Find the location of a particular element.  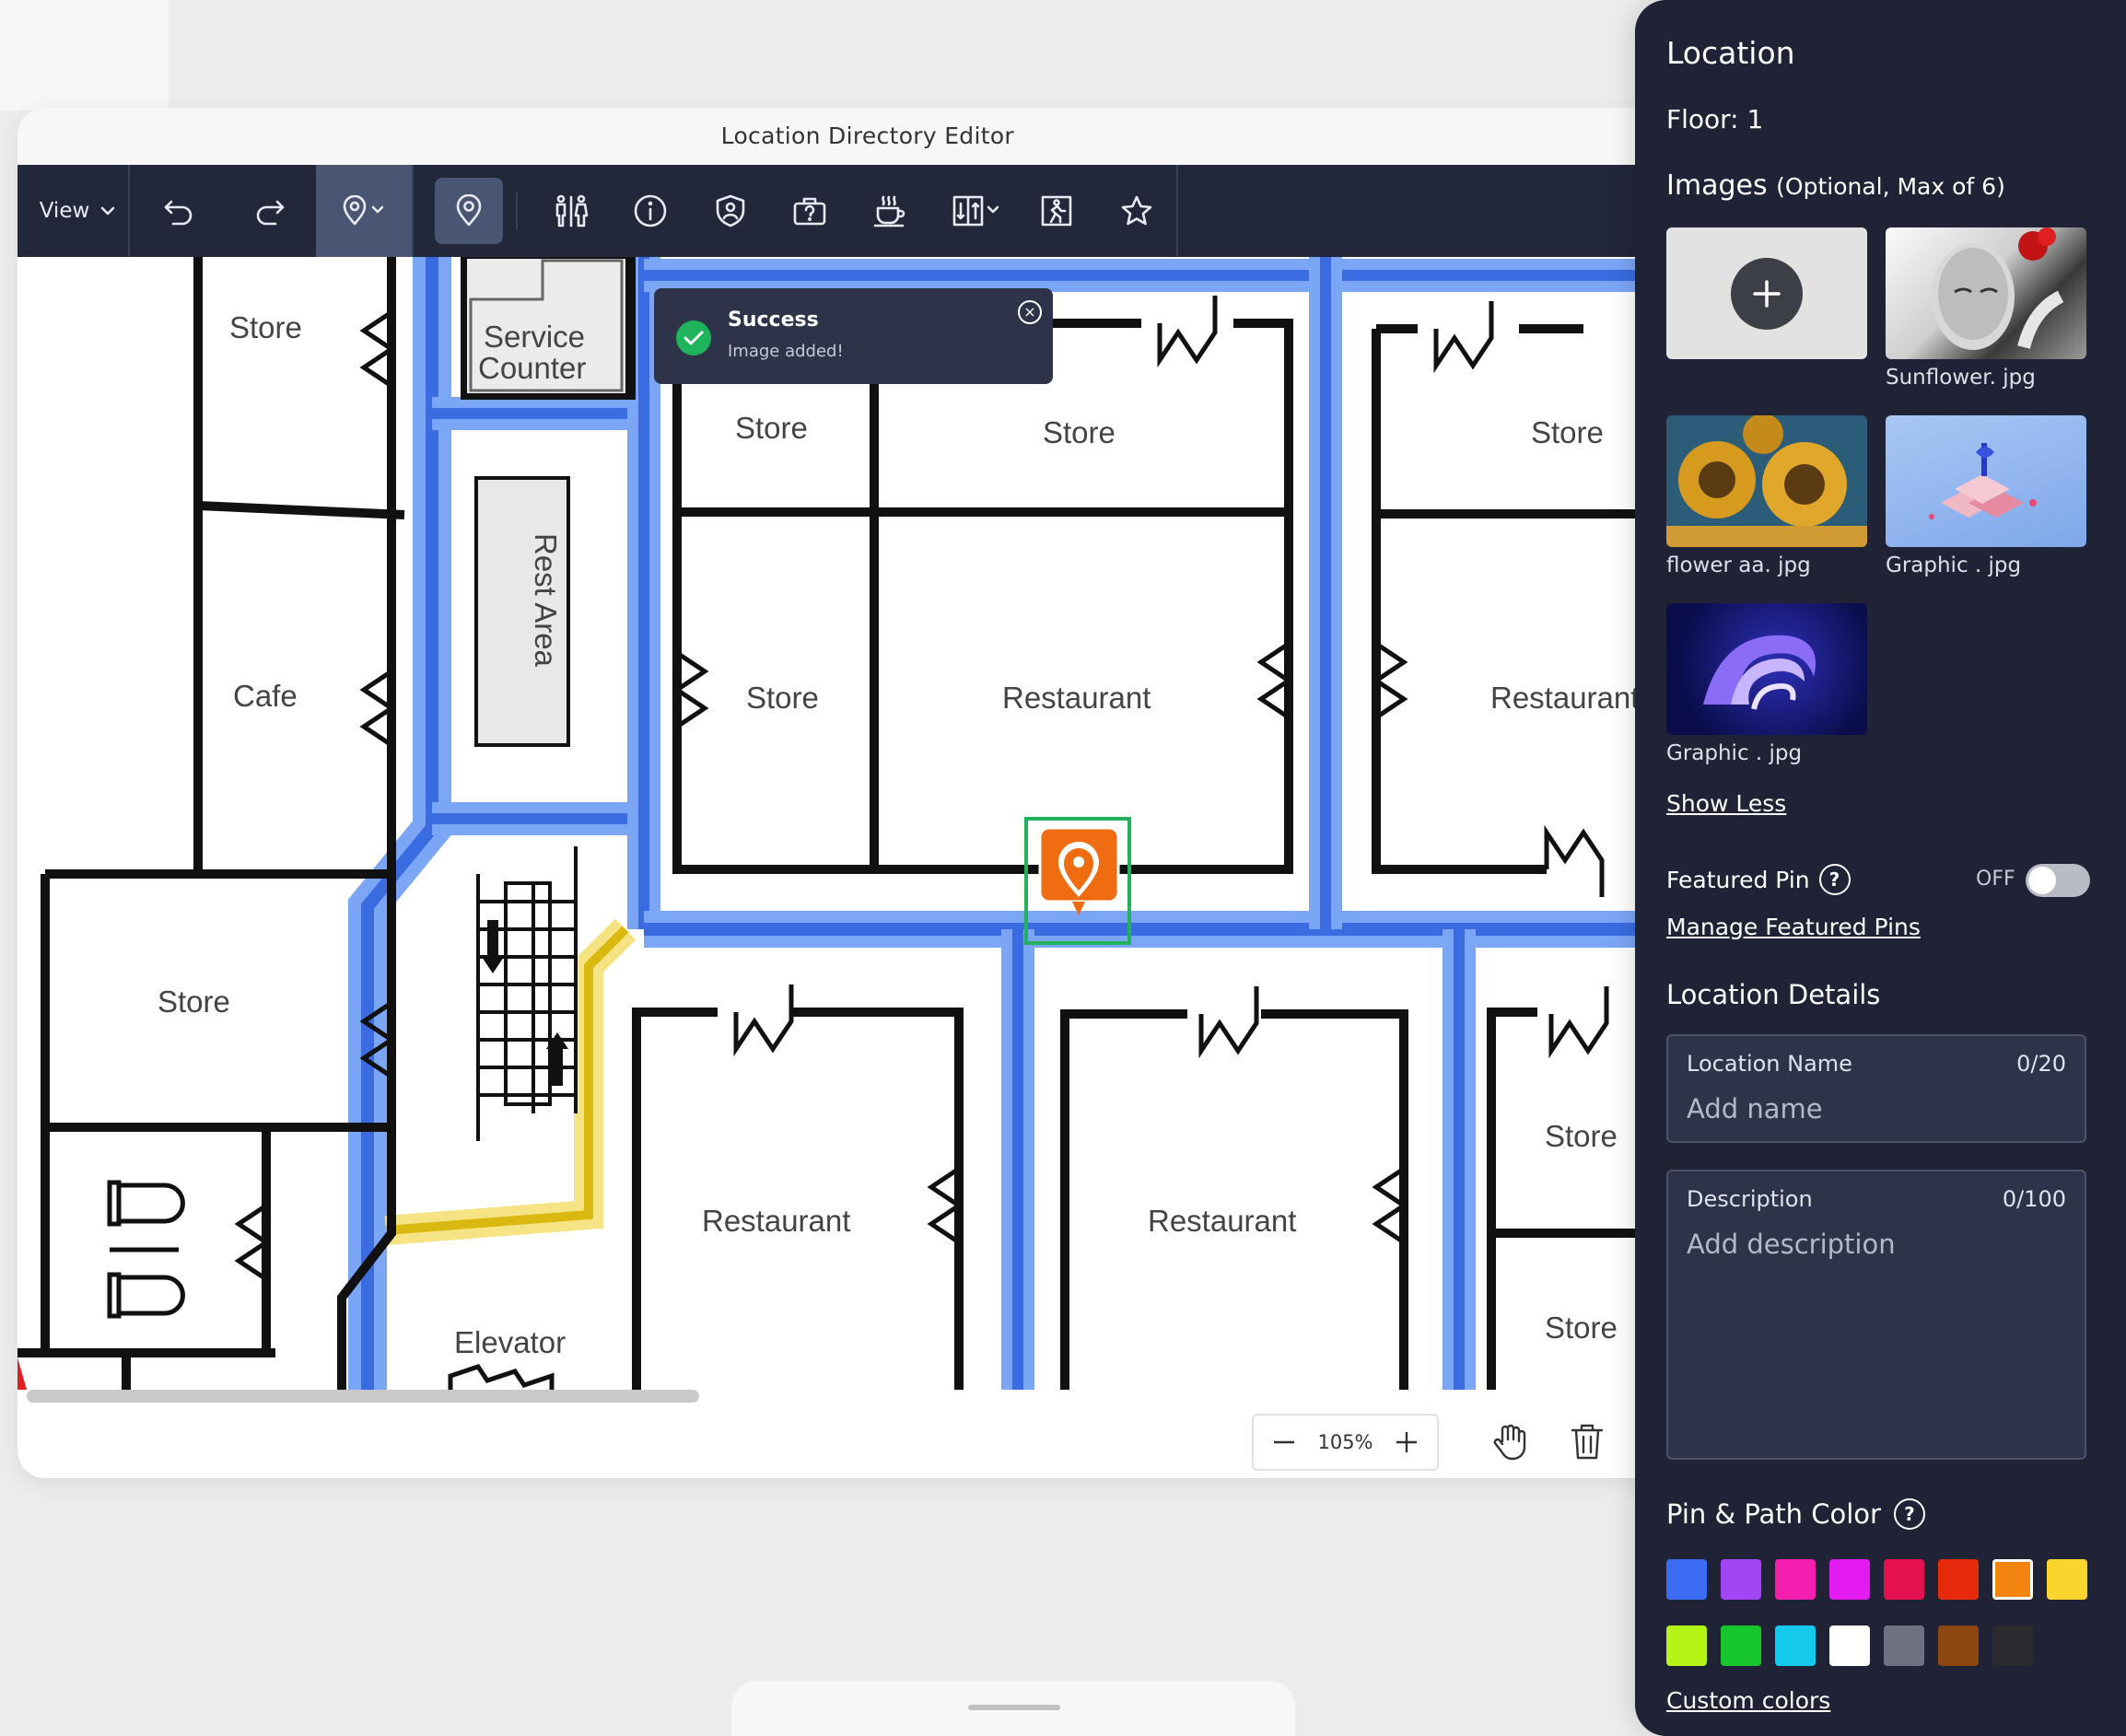

star-icon is located at coordinates (1137, 210).